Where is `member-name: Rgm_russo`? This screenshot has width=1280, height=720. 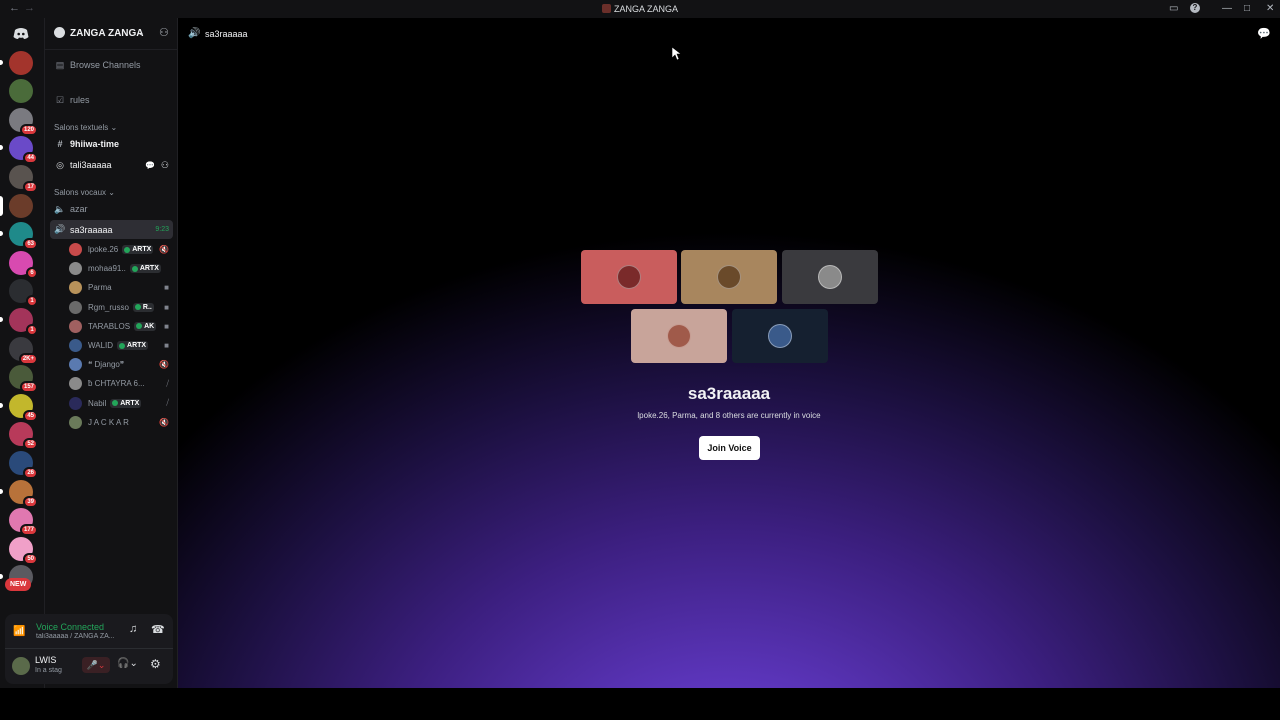
member-name: Rgm_russo is located at coordinates (108, 307).